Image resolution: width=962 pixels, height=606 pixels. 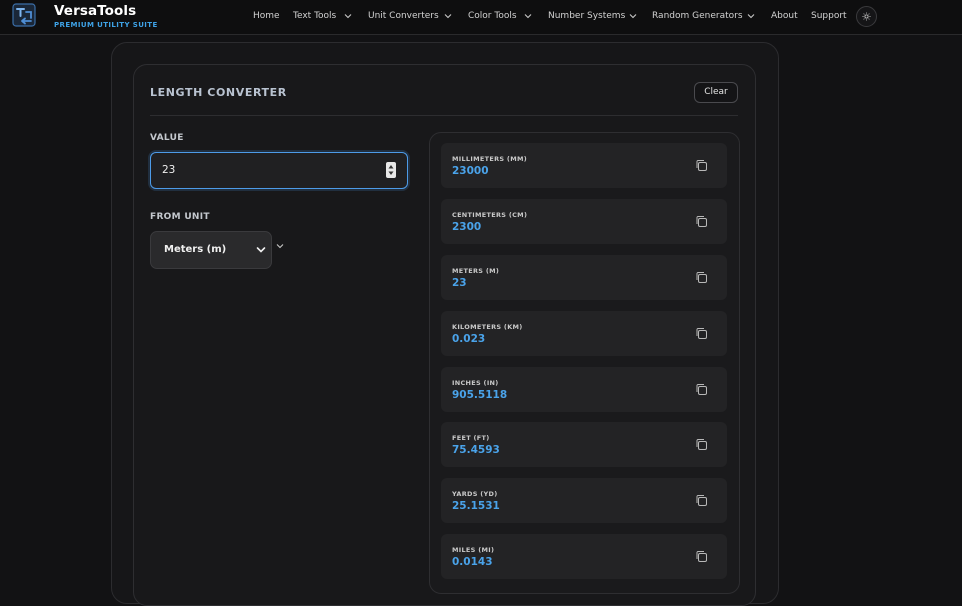 What do you see at coordinates (467, 227) in the screenshot?
I see `result-value: 2300` at bounding box center [467, 227].